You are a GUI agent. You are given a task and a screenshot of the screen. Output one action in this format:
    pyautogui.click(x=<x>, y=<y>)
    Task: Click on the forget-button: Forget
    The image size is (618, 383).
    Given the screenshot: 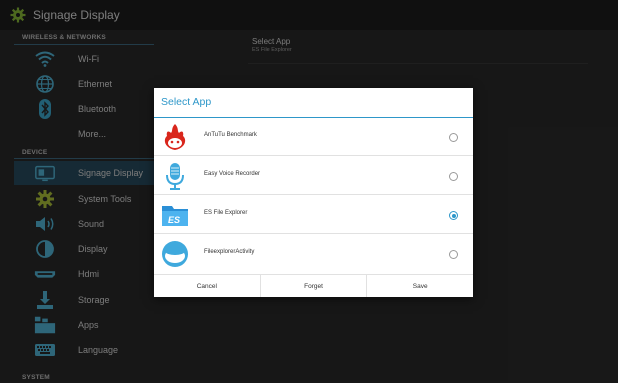 What is the action you would take?
    pyautogui.click(x=314, y=286)
    